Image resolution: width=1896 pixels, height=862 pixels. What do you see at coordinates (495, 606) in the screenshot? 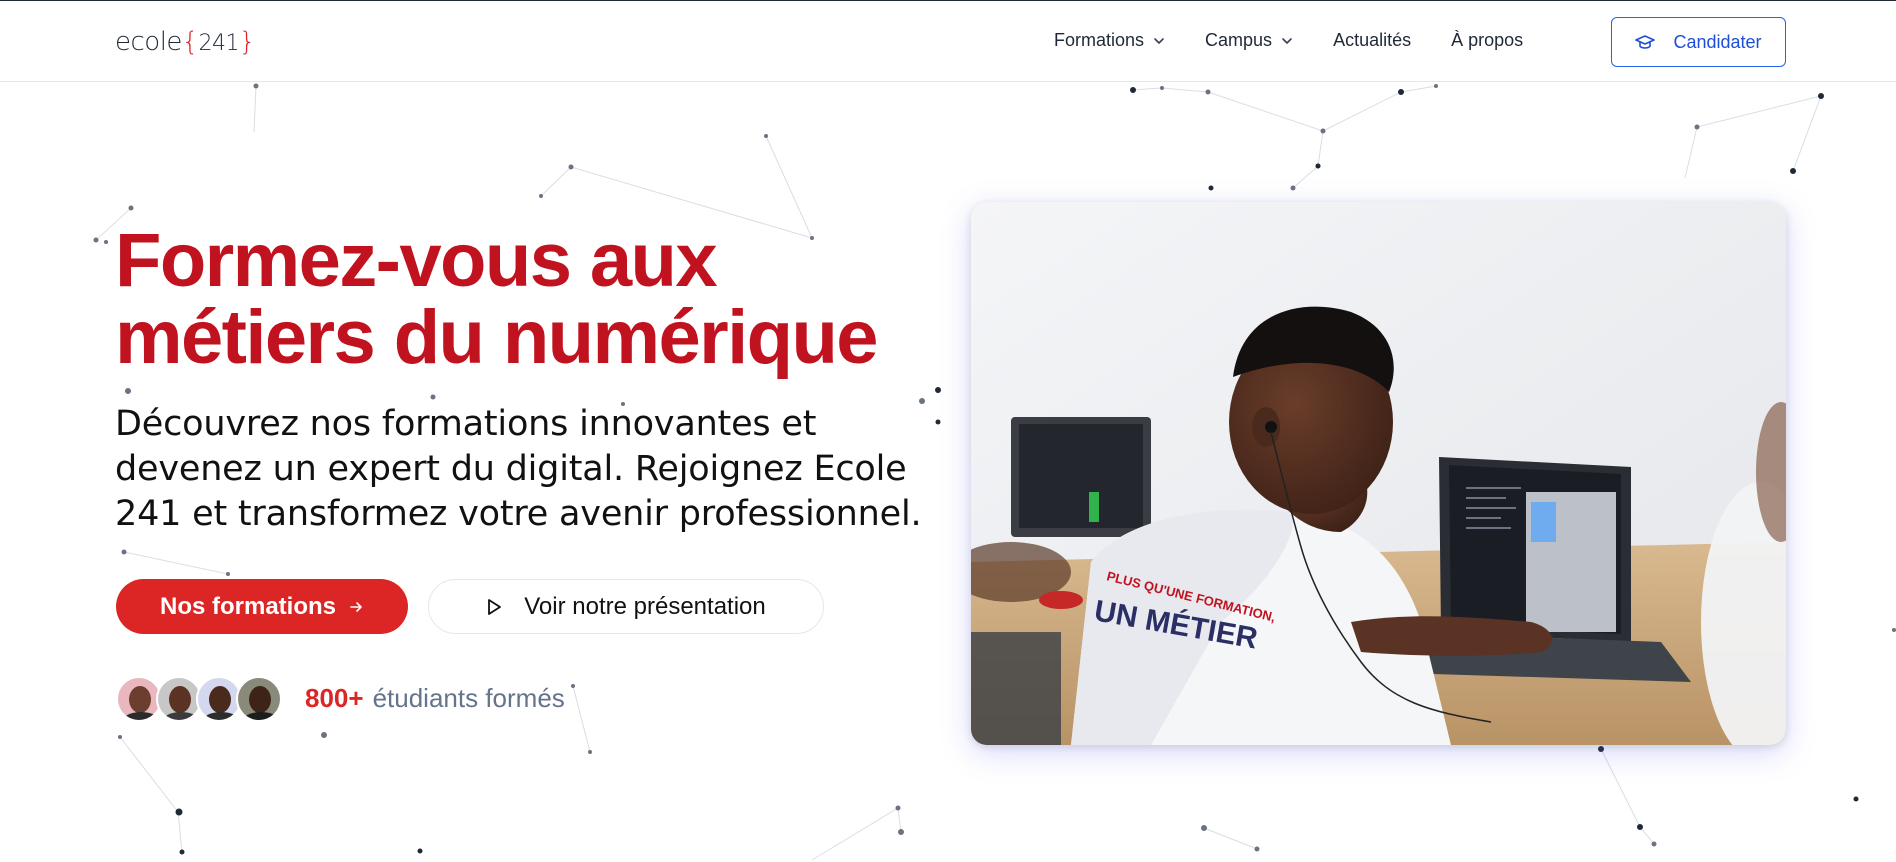
I see `play-icon` at bounding box center [495, 606].